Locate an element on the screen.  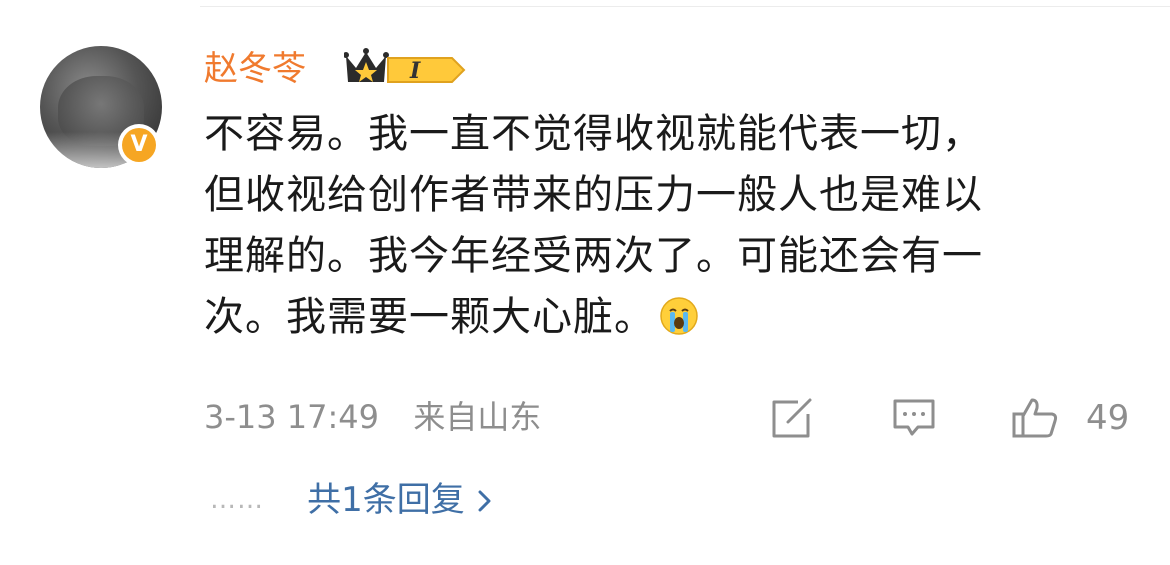
view-replies-link: 共1条回复 is located at coordinates (386, 500).